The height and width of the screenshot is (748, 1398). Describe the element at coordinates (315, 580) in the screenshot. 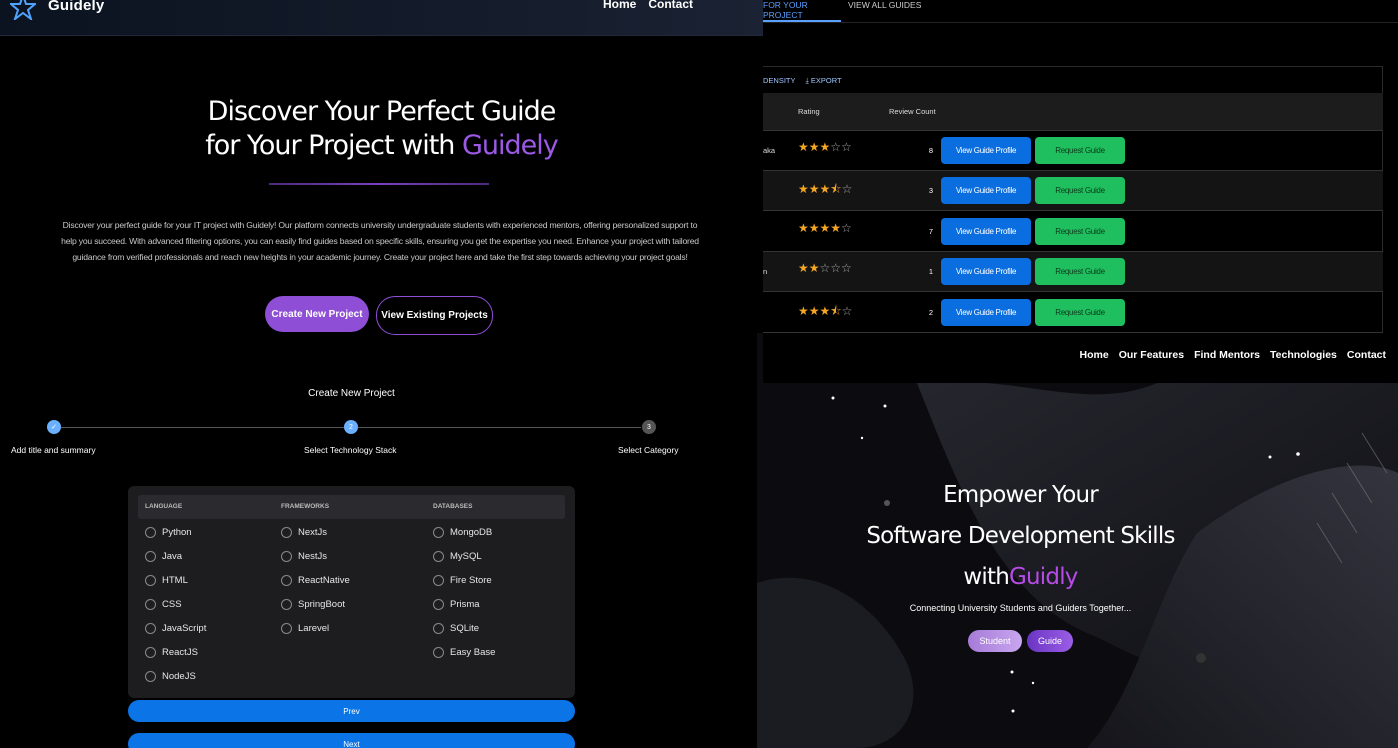

I see `frameworks-option: ReactNative` at that location.